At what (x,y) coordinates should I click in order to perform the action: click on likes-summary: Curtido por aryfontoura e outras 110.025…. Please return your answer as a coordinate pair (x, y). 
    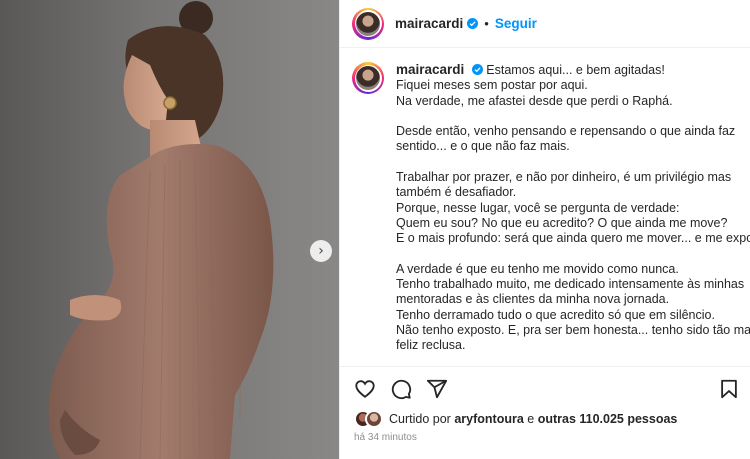
    Looking at the image, I should click on (515, 419).